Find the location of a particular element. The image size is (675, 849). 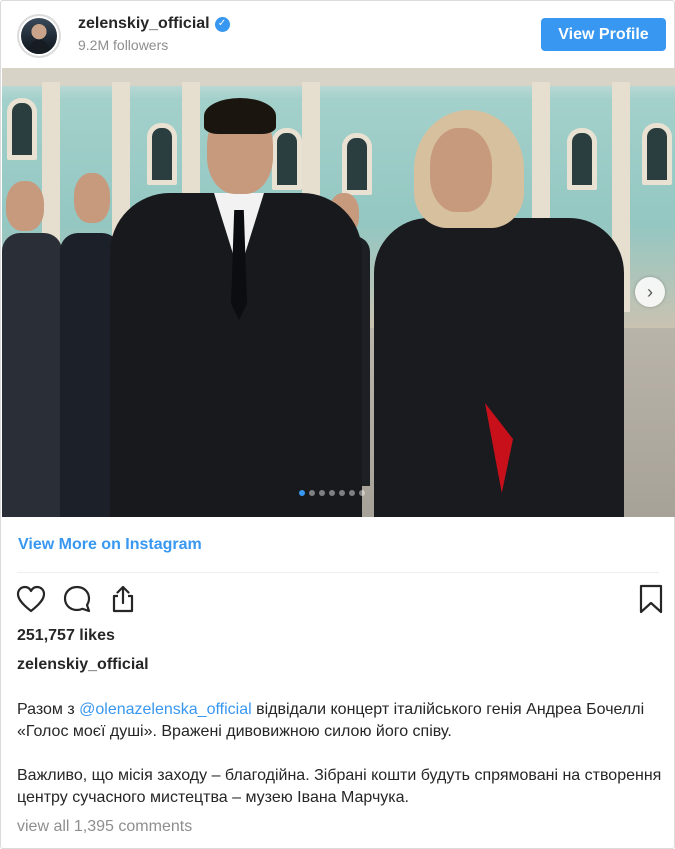

post-author: zelenskiy_official is located at coordinates (83, 665).